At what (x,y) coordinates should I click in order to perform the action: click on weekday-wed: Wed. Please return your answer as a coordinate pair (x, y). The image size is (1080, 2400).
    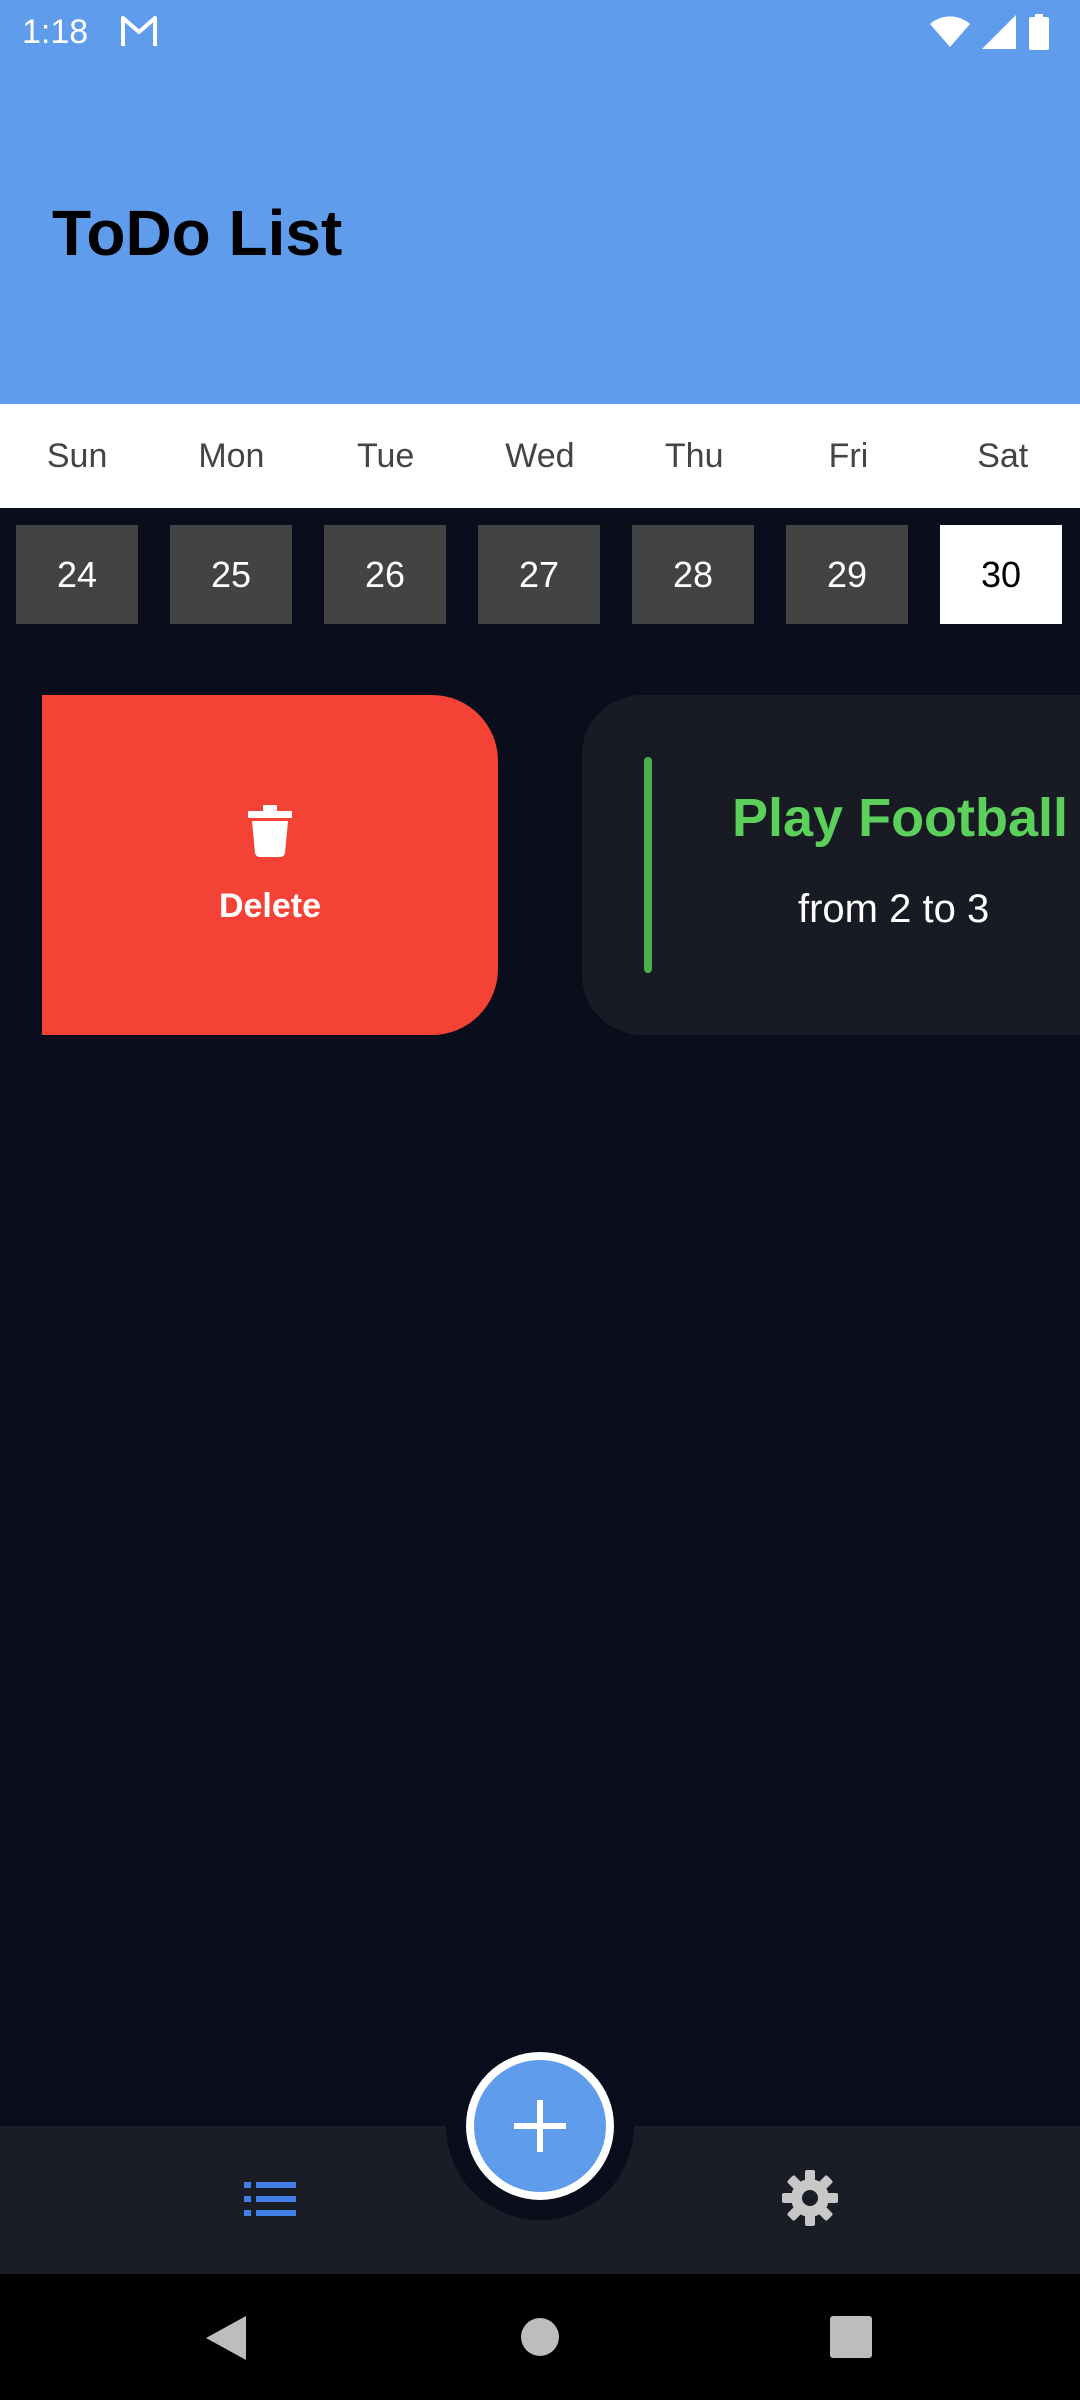
    Looking at the image, I should click on (540, 455).